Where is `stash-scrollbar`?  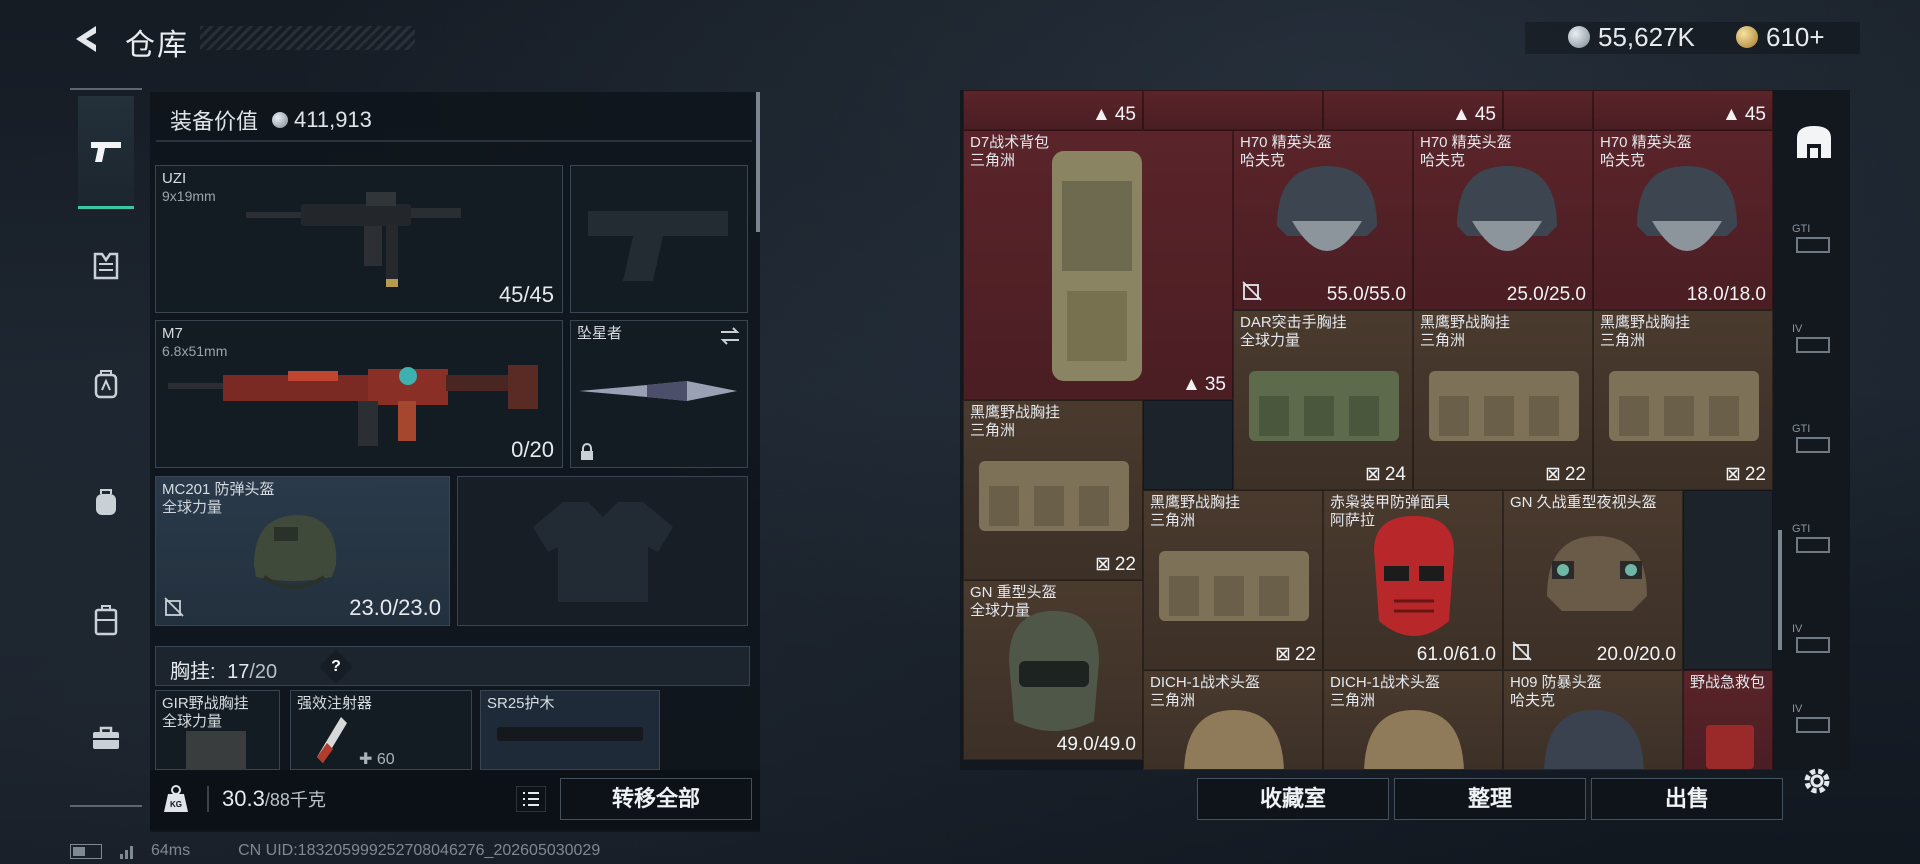 stash-scrollbar is located at coordinates (1780, 590).